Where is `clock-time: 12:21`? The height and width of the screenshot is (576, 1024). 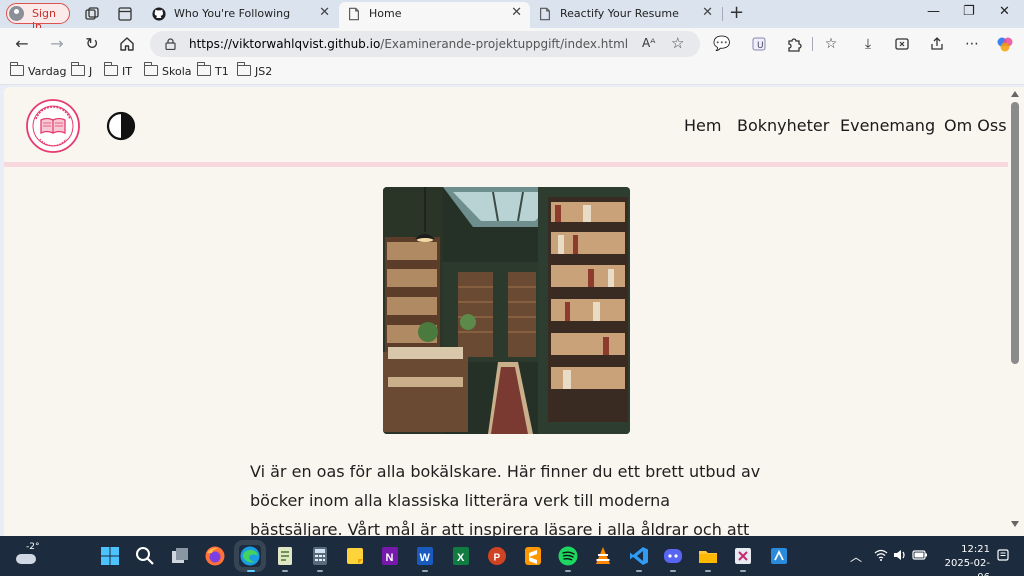 clock-time: 12:21 is located at coordinates (975, 549).